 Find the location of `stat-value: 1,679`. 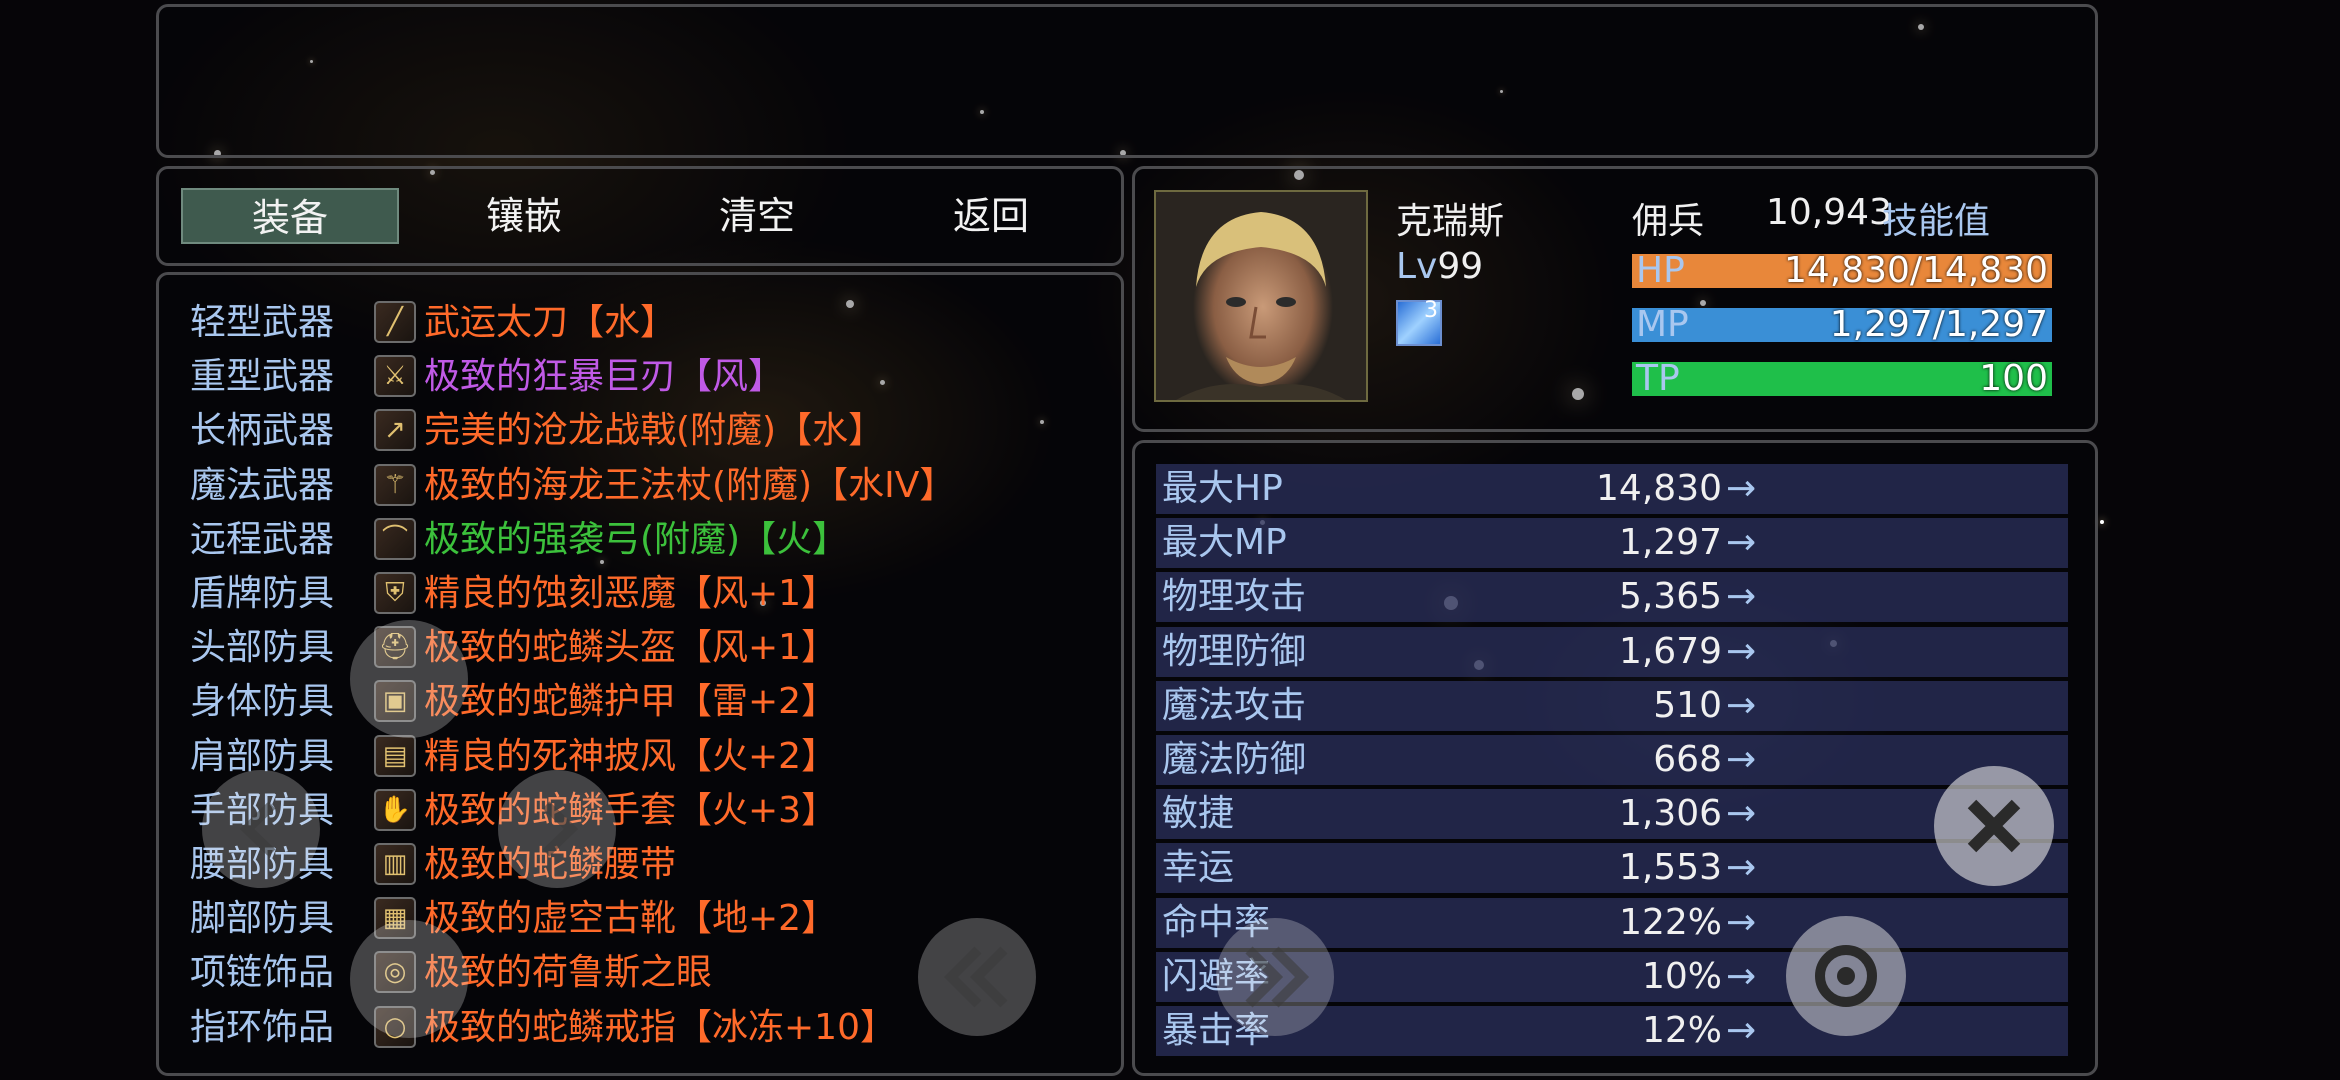

stat-value: 1,679 is located at coordinates (1670, 651).